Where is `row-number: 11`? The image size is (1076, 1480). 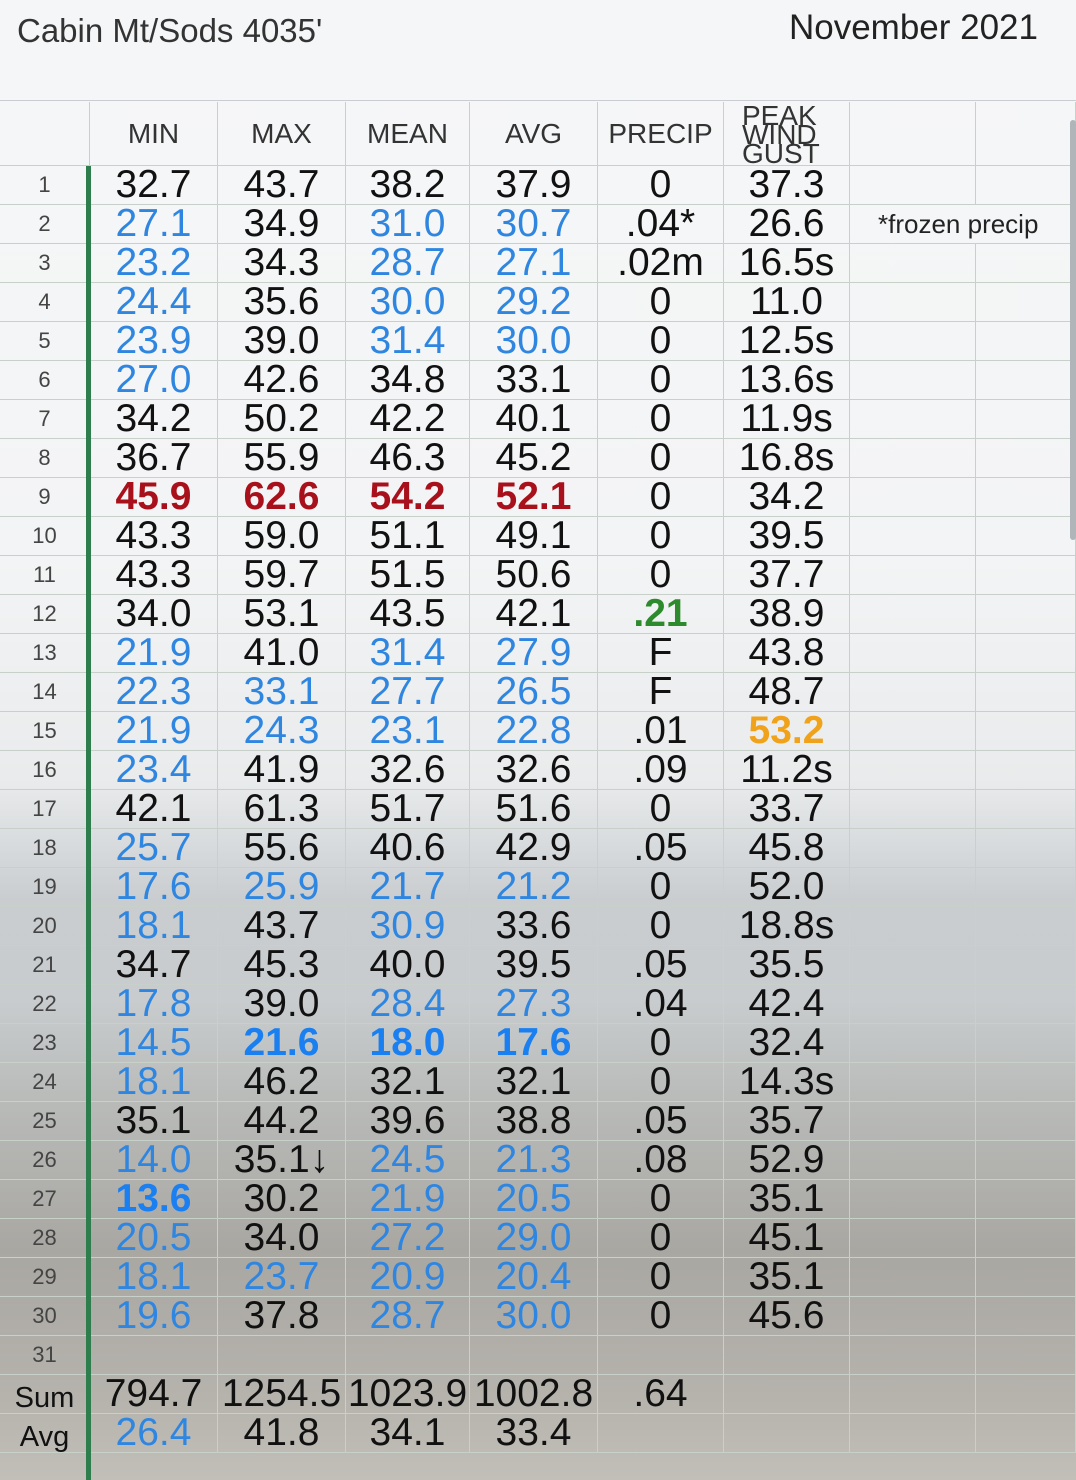 row-number: 11 is located at coordinates (45, 575).